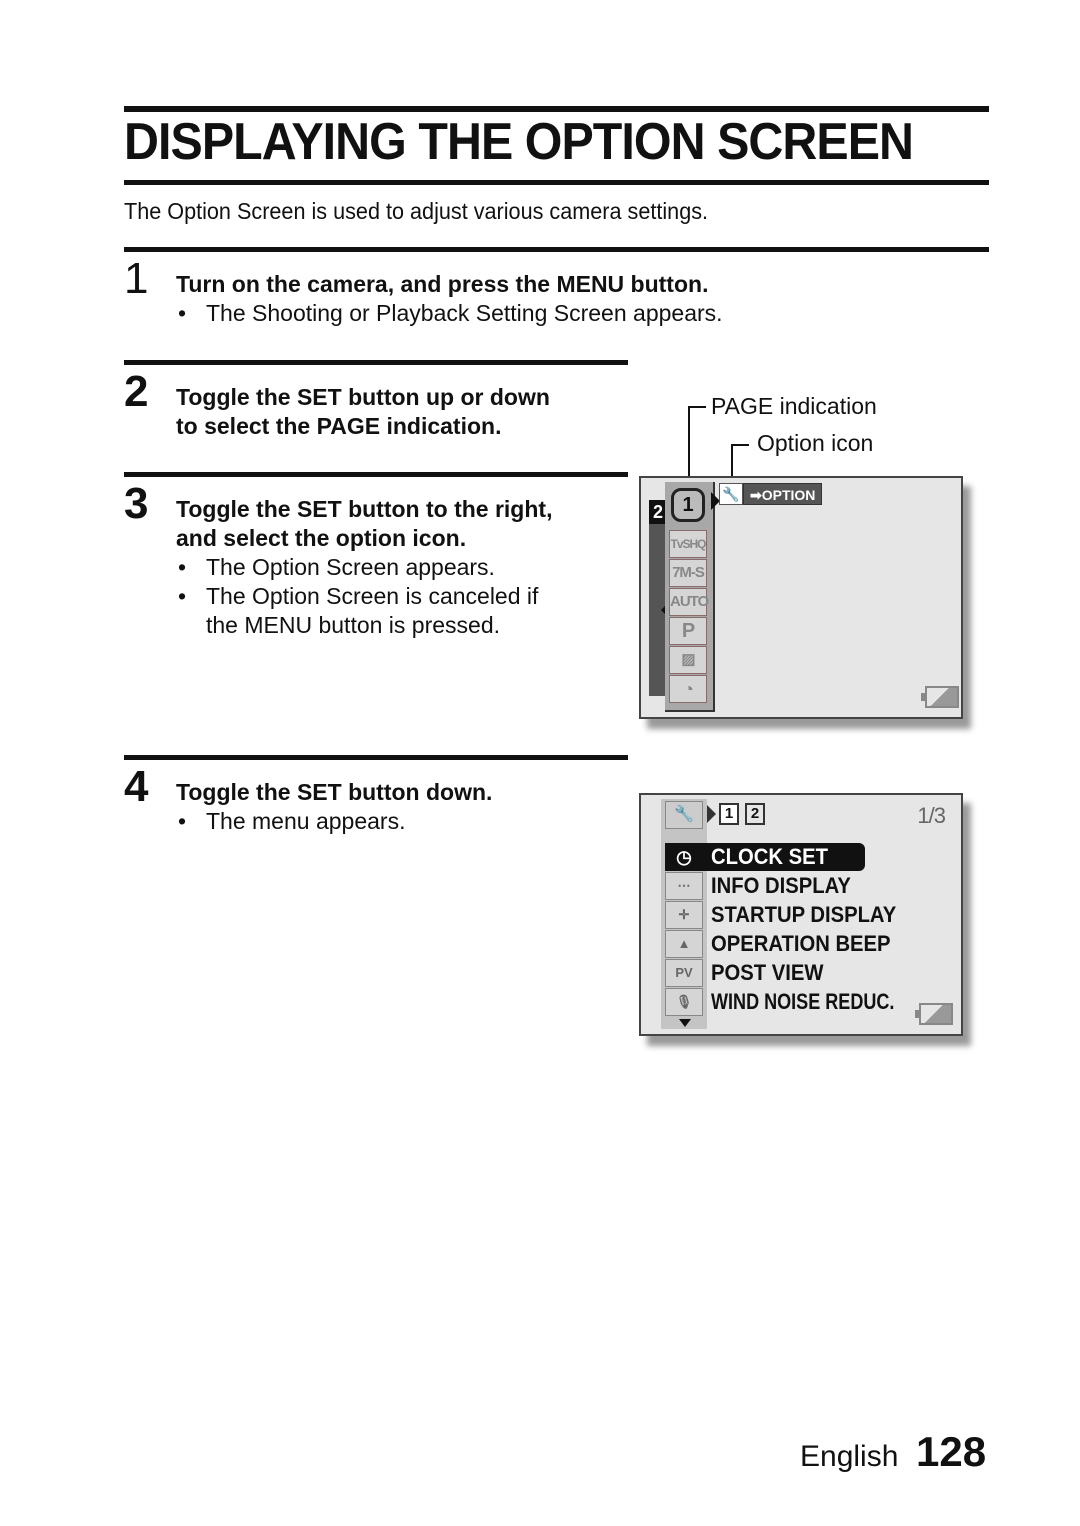 The image size is (1080, 1526). I want to click on step-4-bullet: • The menu appears., so click(291, 821).